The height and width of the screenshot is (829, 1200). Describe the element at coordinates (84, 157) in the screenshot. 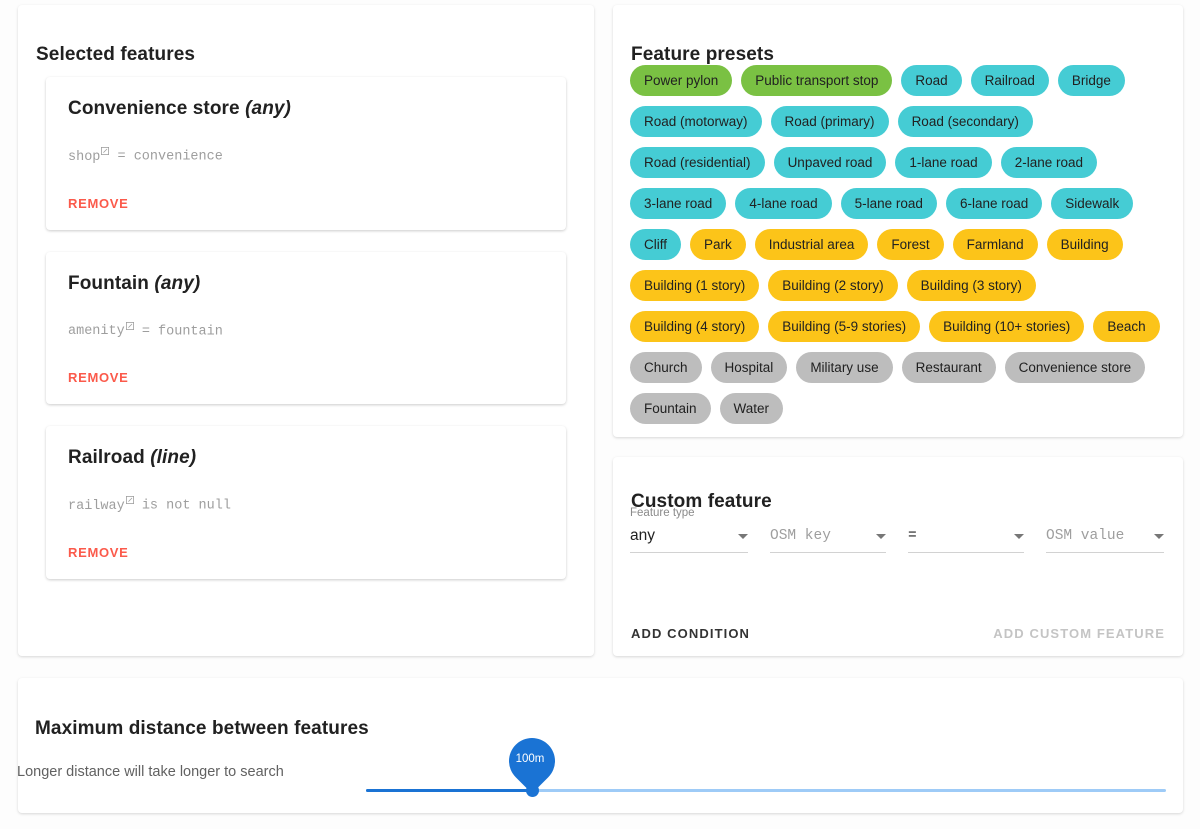

I see `osm-tag-key: shop` at that location.